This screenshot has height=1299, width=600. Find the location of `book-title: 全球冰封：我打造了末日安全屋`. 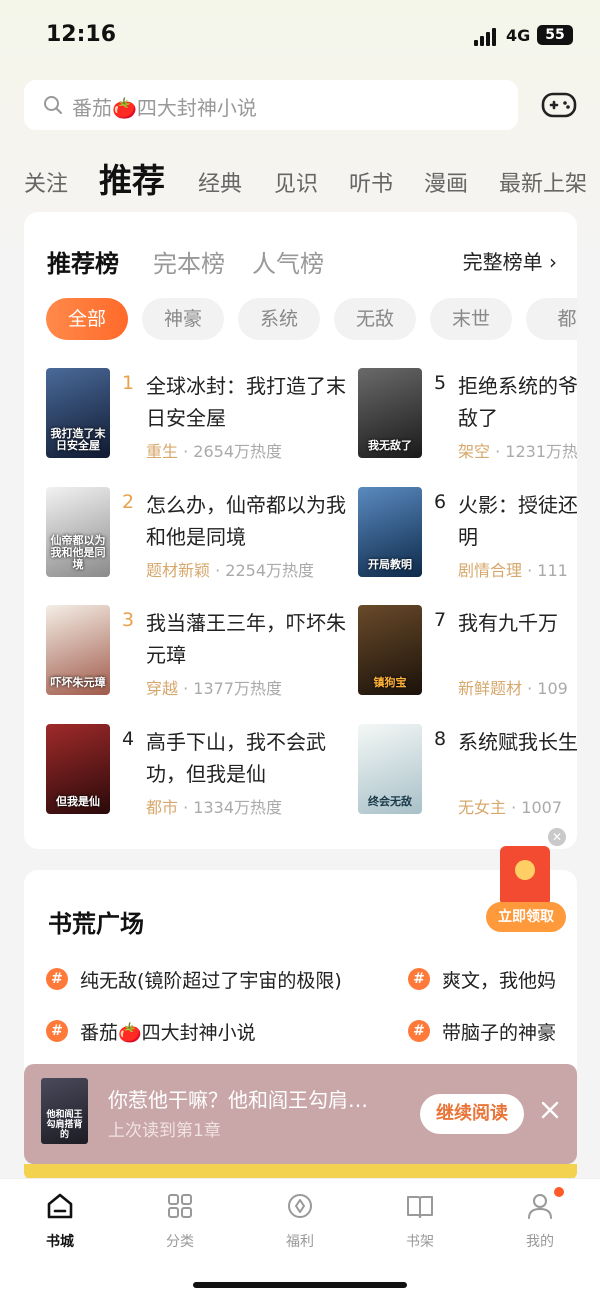

book-title: 全球冰封：我打造了末日安全屋 is located at coordinates (246, 402).